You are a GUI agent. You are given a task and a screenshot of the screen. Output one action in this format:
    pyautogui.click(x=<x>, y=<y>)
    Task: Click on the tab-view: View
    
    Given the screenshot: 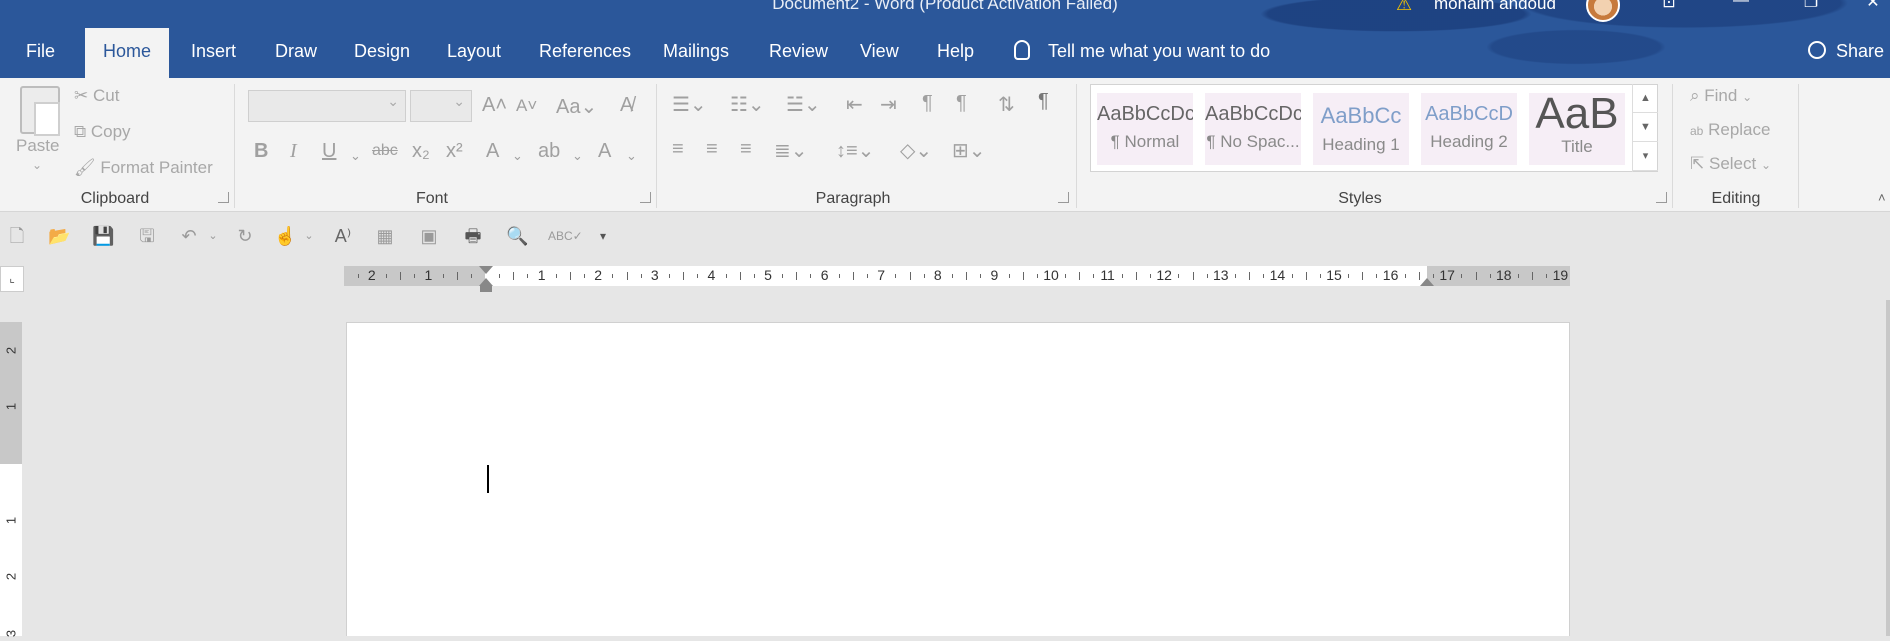 What is the action you would take?
    pyautogui.click(x=879, y=53)
    